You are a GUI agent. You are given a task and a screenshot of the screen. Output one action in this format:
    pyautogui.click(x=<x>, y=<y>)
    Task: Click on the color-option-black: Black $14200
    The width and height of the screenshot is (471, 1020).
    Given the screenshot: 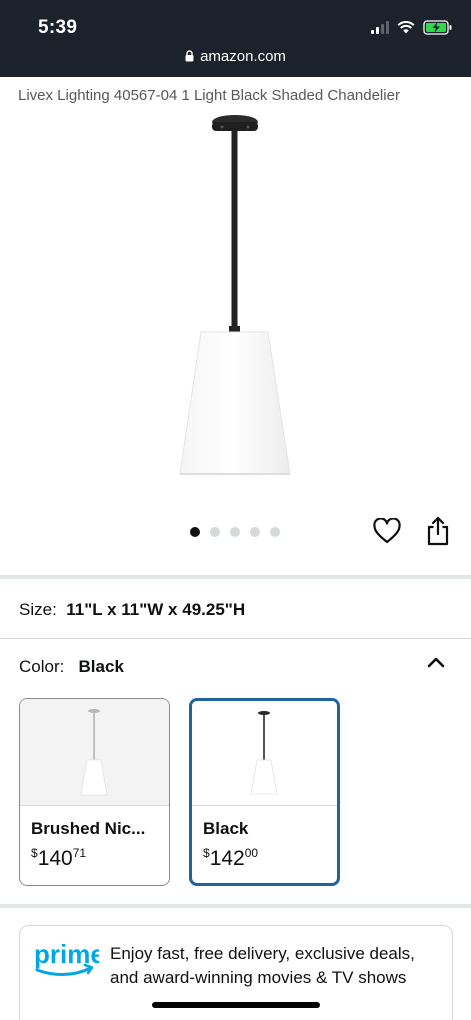 What is the action you would take?
    pyautogui.click(x=264, y=792)
    